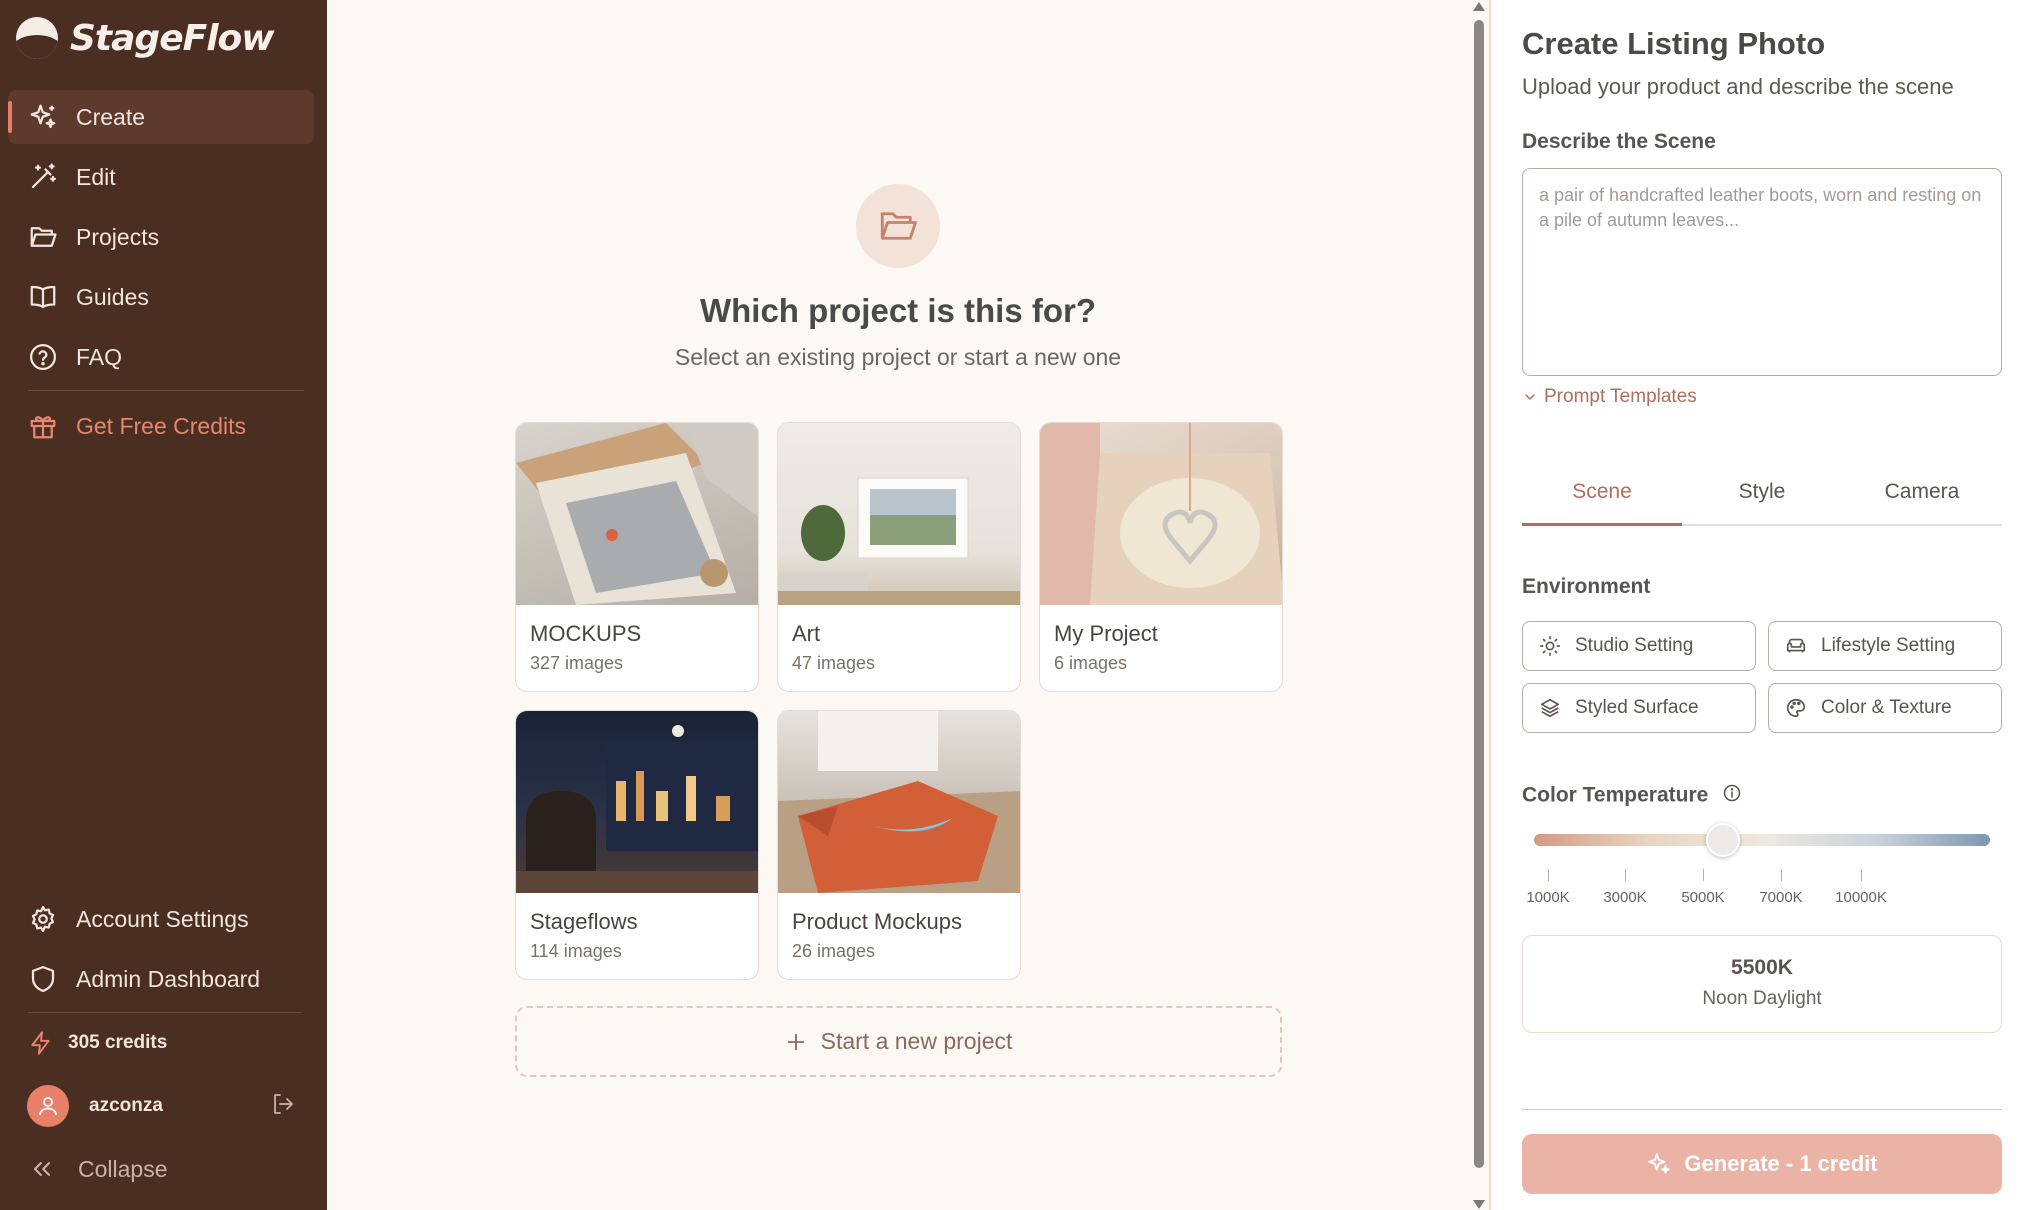 The width and height of the screenshot is (2025, 1210). I want to click on env-option-styled-surface: Styled Surface, so click(1639, 708).